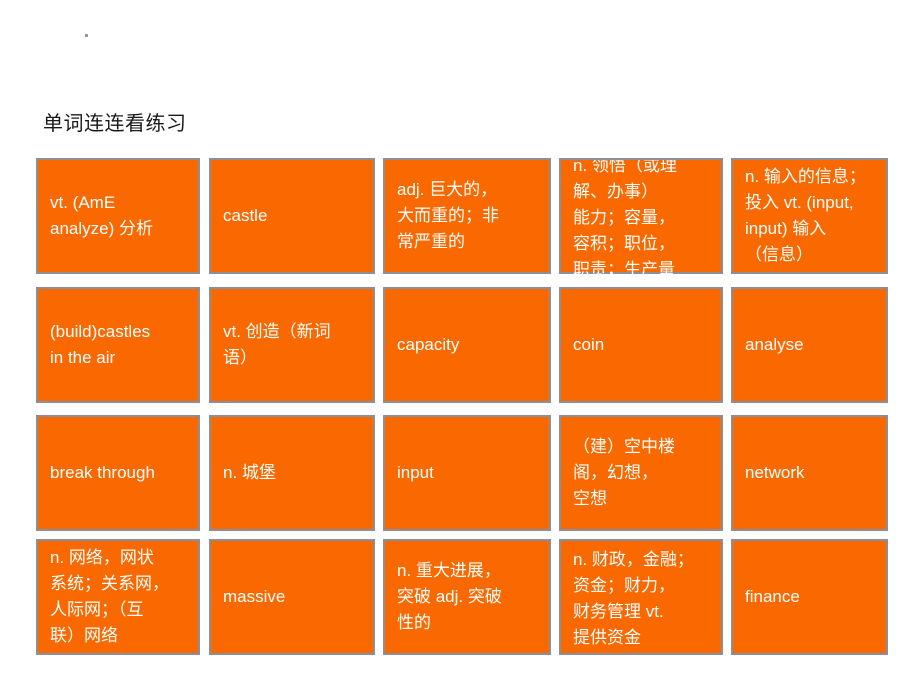 This screenshot has width=920, height=690. Describe the element at coordinates (772, 596) in the screenshot. I see `word-card-text: finance` at that location.